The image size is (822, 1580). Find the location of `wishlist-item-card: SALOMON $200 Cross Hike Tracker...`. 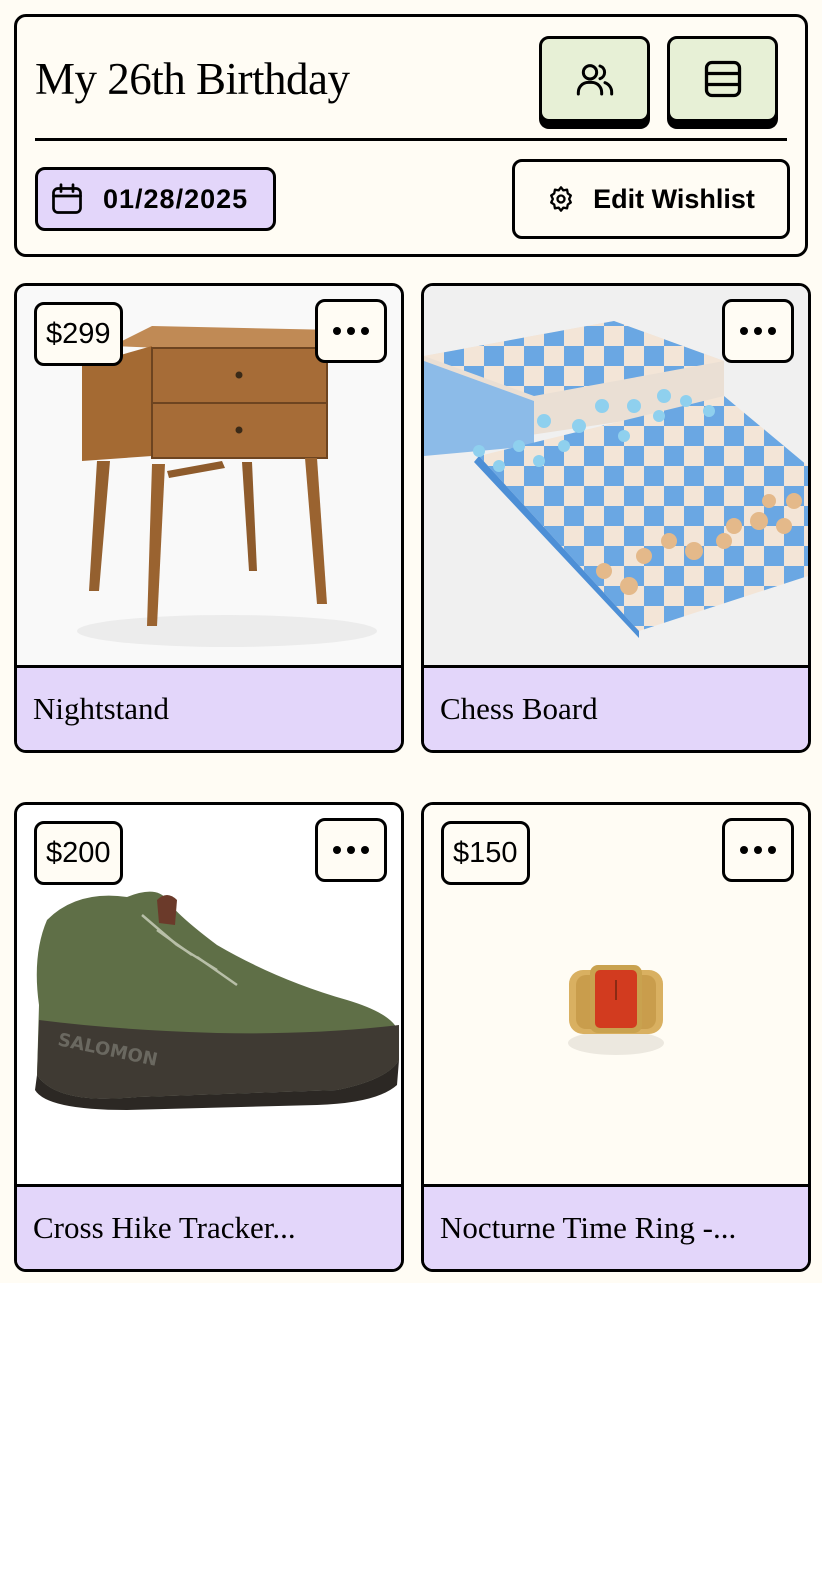

wishlist-item-card: SALOMON $200 Cross Hike Tracker... is located at coordinates (209, 1037).